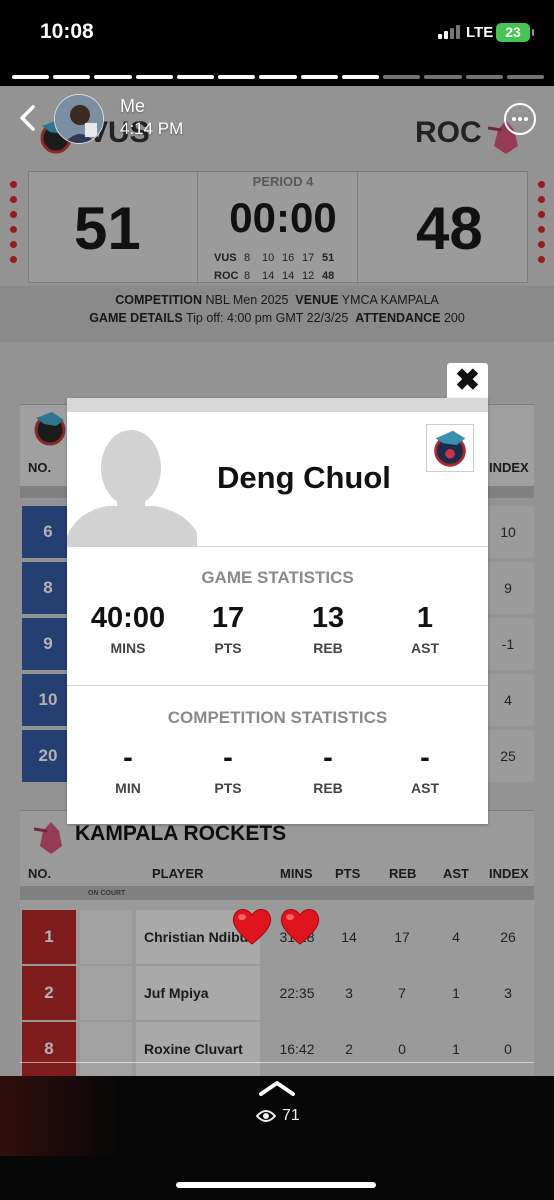 Image resolution: width=554 pixels, height=1200 pixels. I want to click on home-indicator, so click(276, 1185).